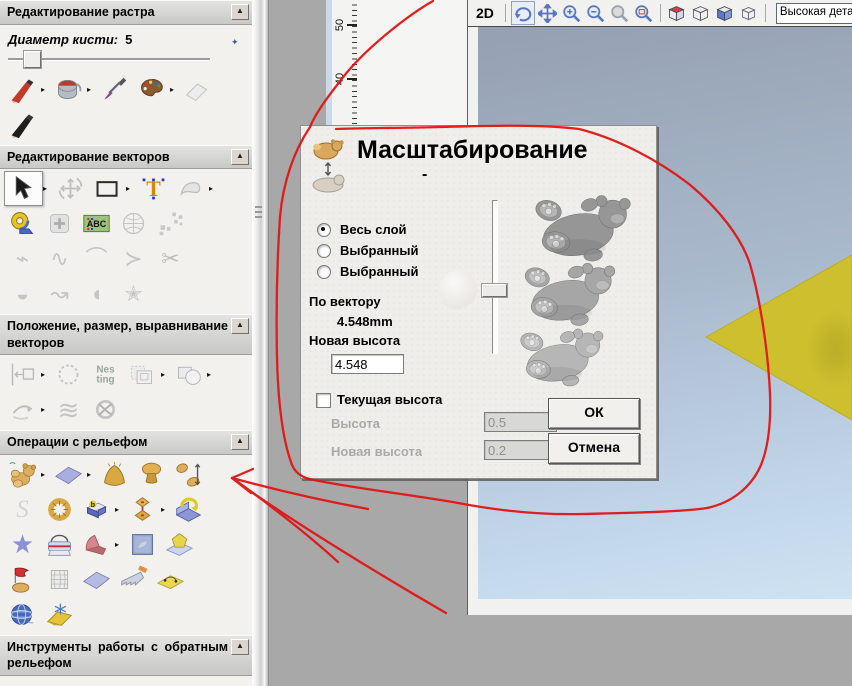 The image size is (852, 686). I want to click on view-wireframe-2-icon, so click(749, 13).